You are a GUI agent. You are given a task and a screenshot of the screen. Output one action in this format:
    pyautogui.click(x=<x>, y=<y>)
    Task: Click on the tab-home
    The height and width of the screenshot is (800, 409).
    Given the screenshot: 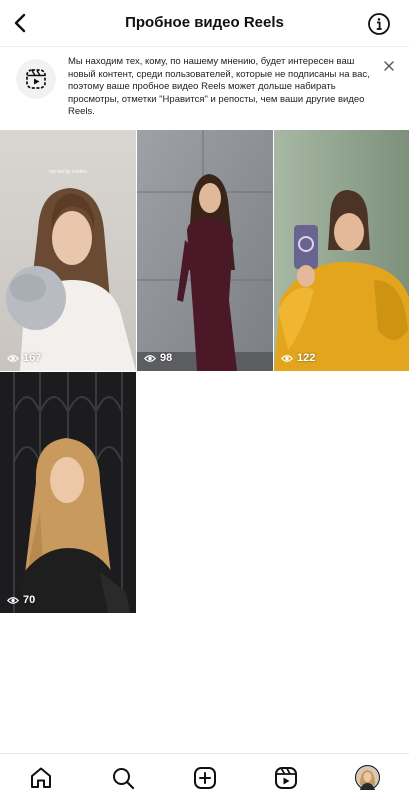 What is the action you would take?
    pyautogui.click(x=41, y=778)
    